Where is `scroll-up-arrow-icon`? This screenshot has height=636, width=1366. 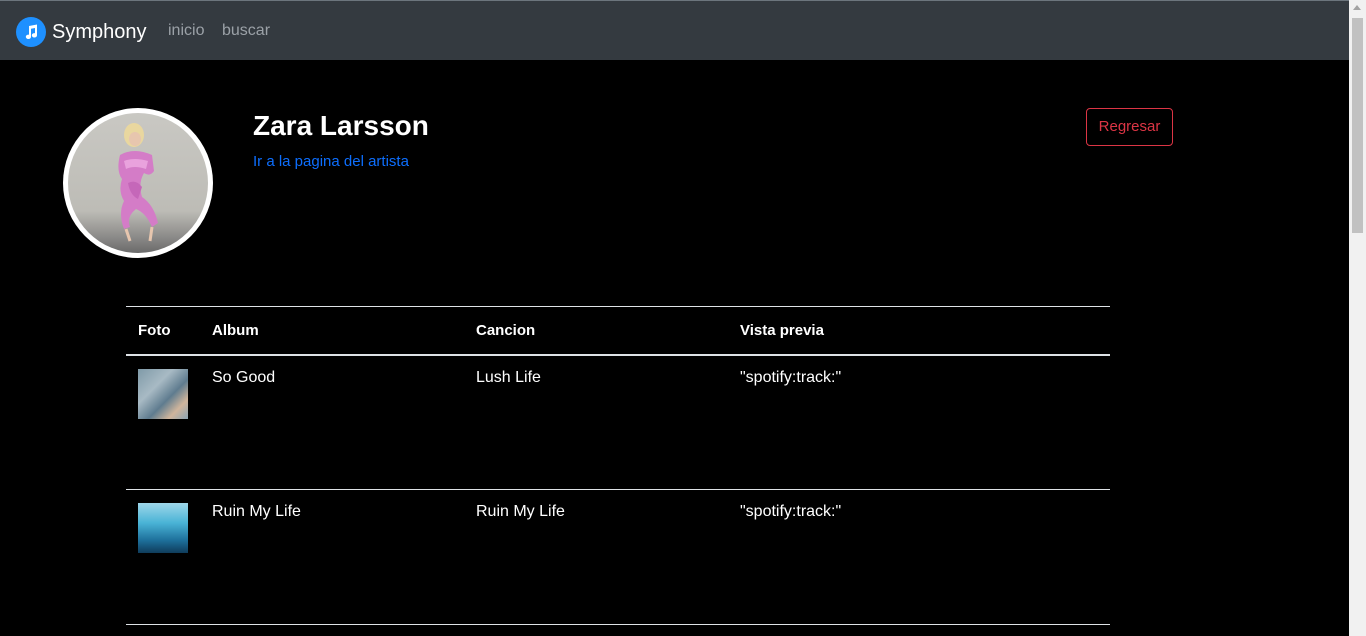 scroll-up-arrow-icon is located at coordinates (1357, 7).